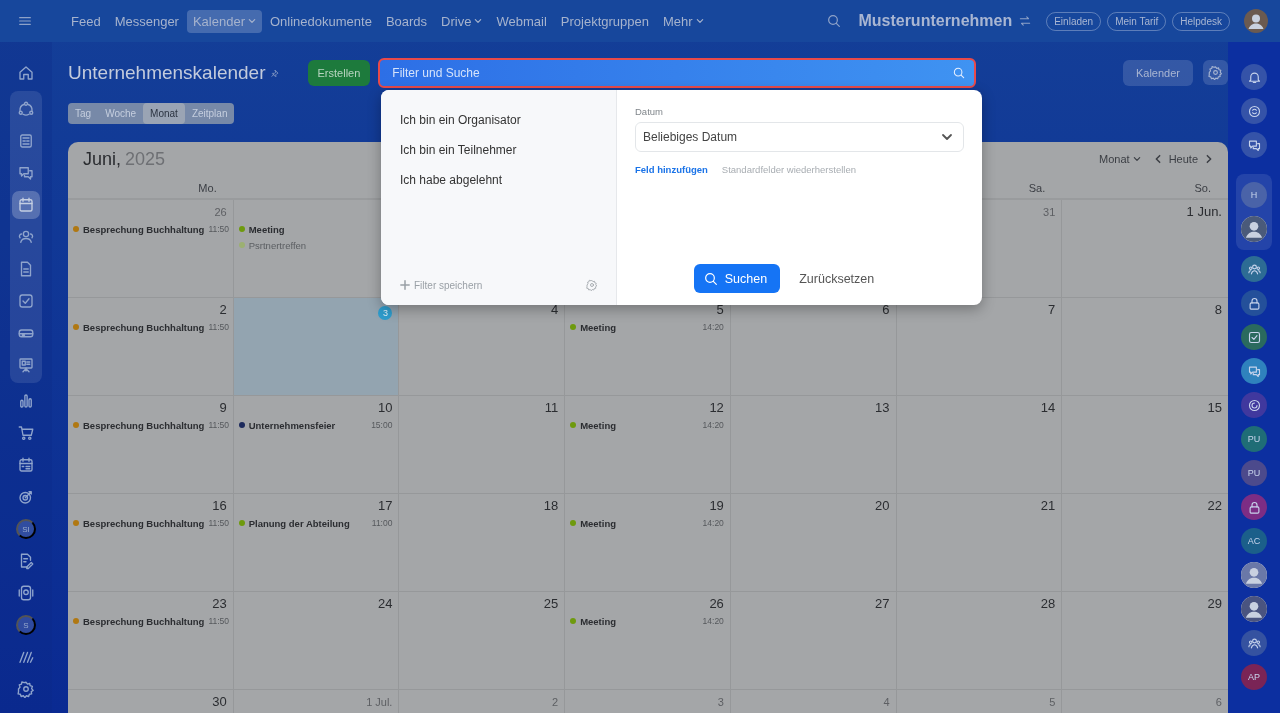 The image size is (1280, 713). I want to click on settings-button, so click(1215, 72).